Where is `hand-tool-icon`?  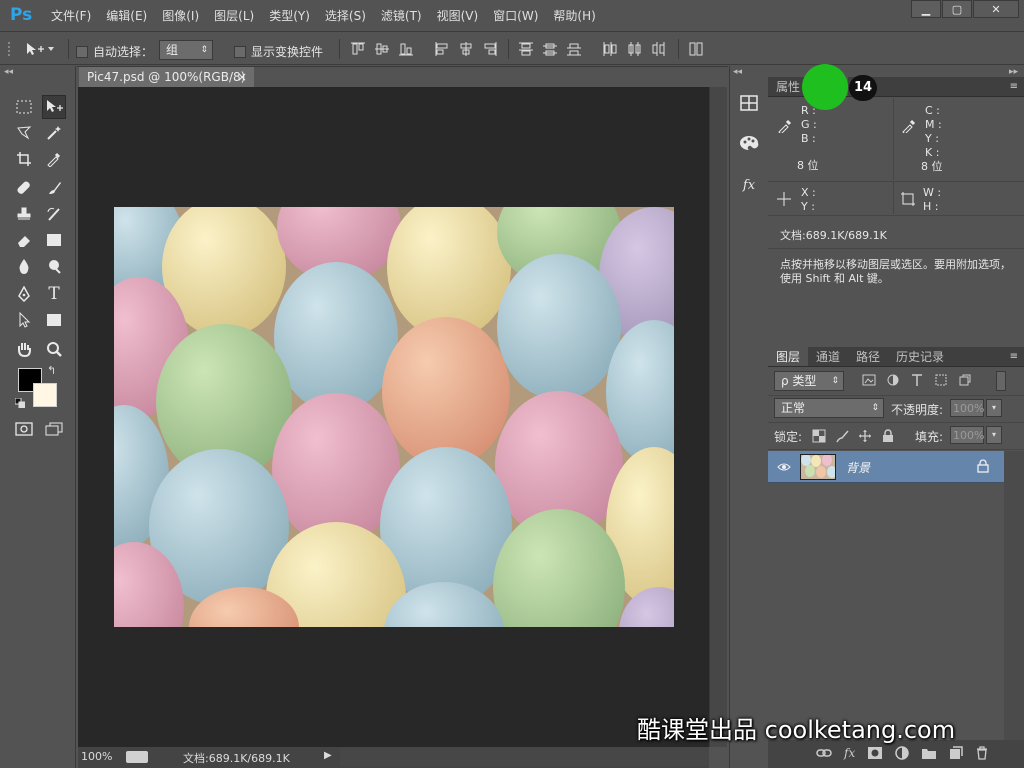 hand-tool-icon is located at coordinates (24, 349).